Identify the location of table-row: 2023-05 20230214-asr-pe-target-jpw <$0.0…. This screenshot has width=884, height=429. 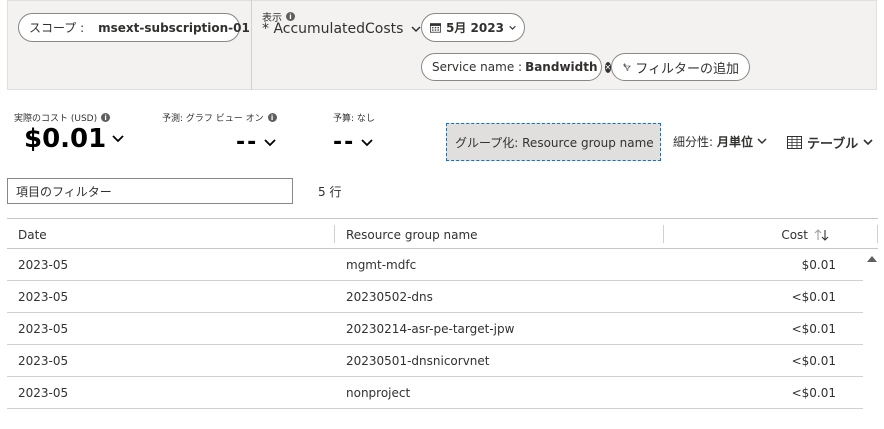
(435, 329).